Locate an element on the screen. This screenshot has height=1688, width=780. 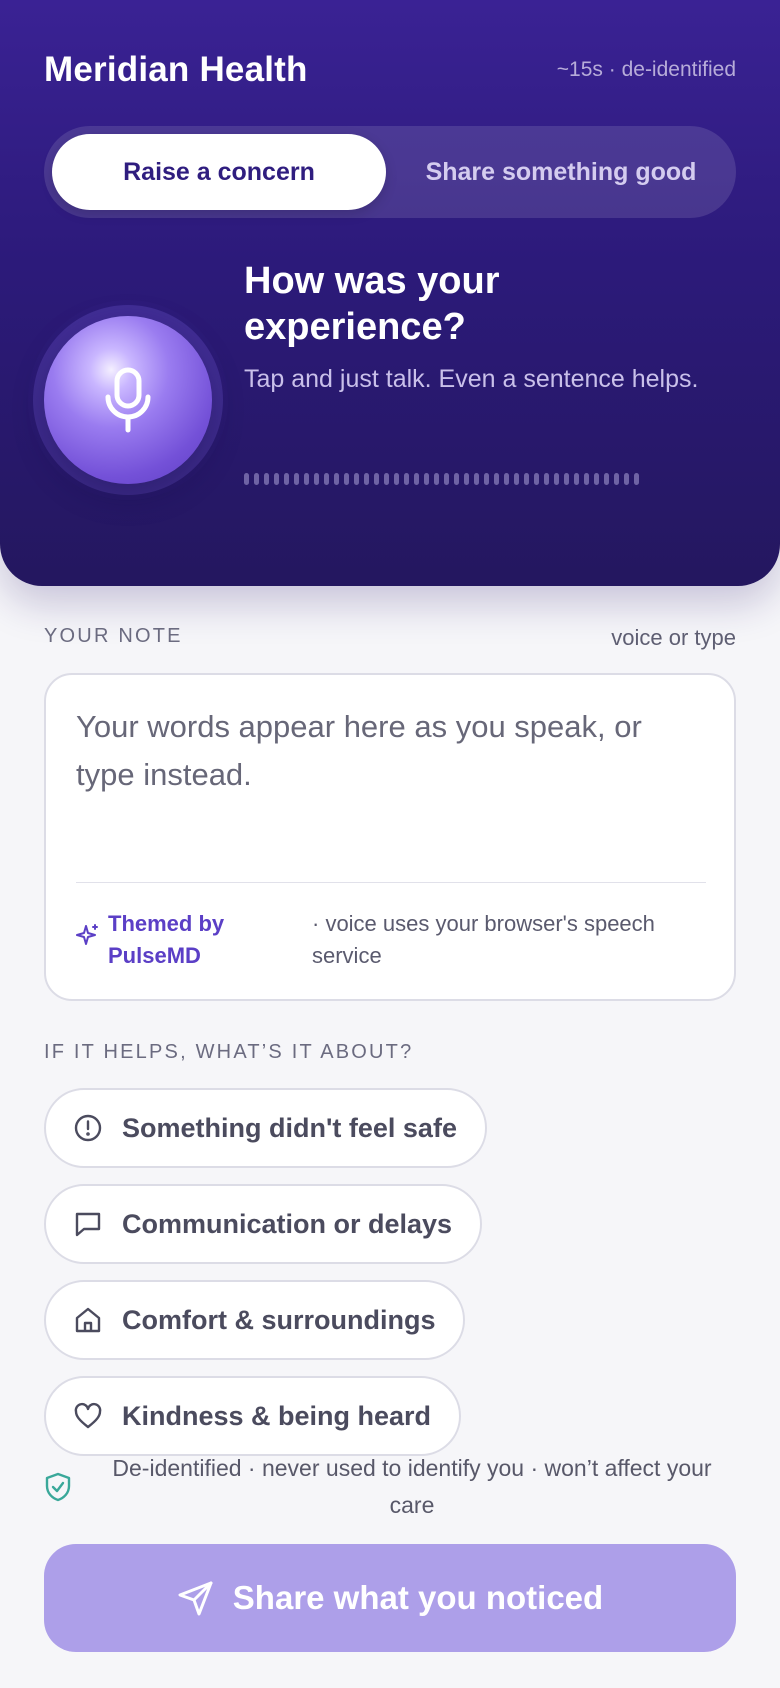
audio-level-meter is located at coordinates (449, 479).